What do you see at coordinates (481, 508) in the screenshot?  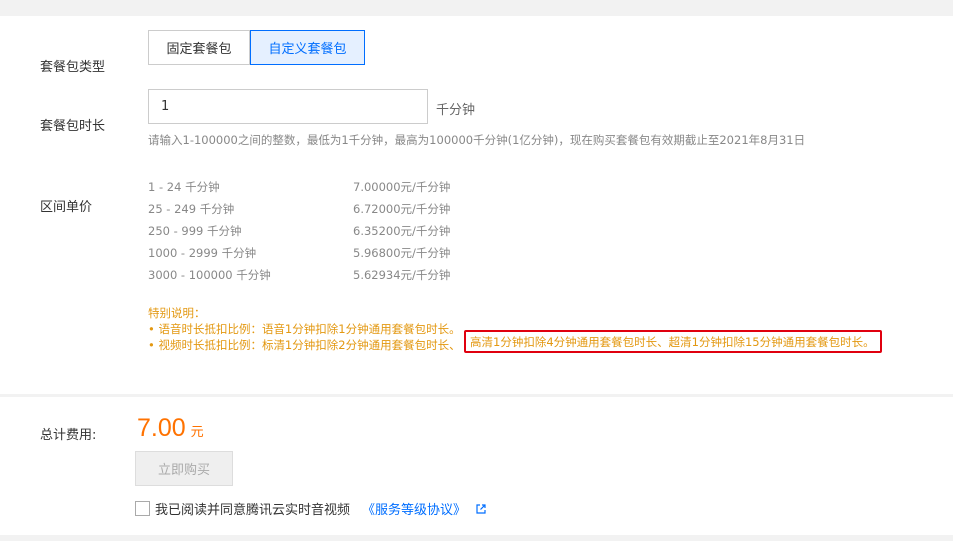 I see `external-link-icon` at bounding box center [481, 508].